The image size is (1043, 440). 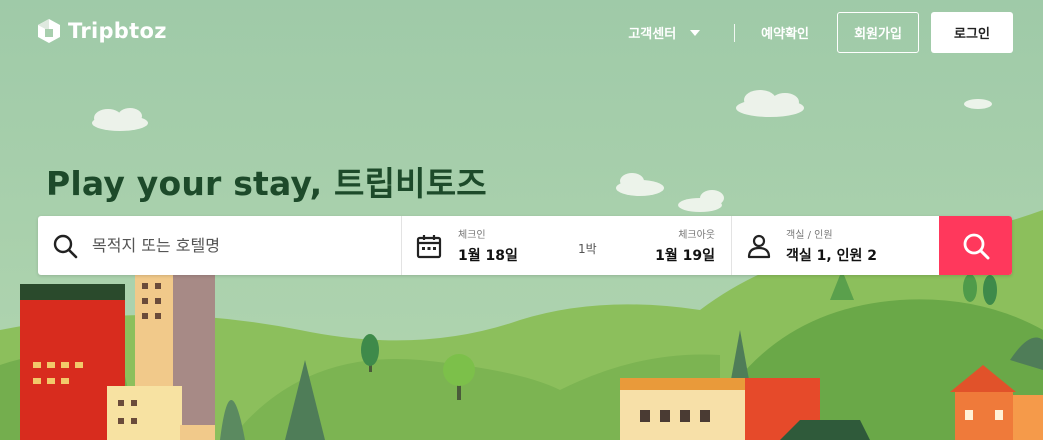 What do you see at coordinates (695, 32) in the screenshot?
I see `chevron-down-icon` at bounding box center [695, 32].